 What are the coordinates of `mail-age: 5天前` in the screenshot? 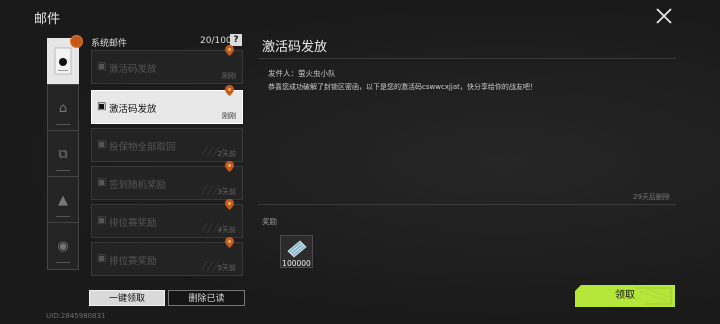 It's located at (226, 268).